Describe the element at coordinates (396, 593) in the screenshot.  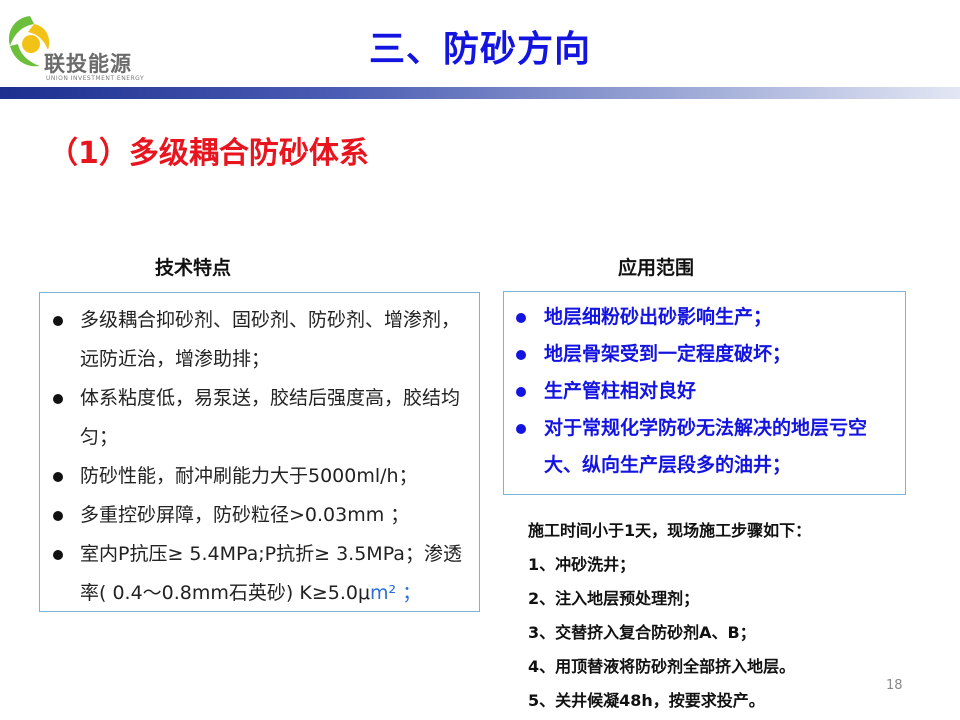
I see `unit-tail: m² ；` at that location.